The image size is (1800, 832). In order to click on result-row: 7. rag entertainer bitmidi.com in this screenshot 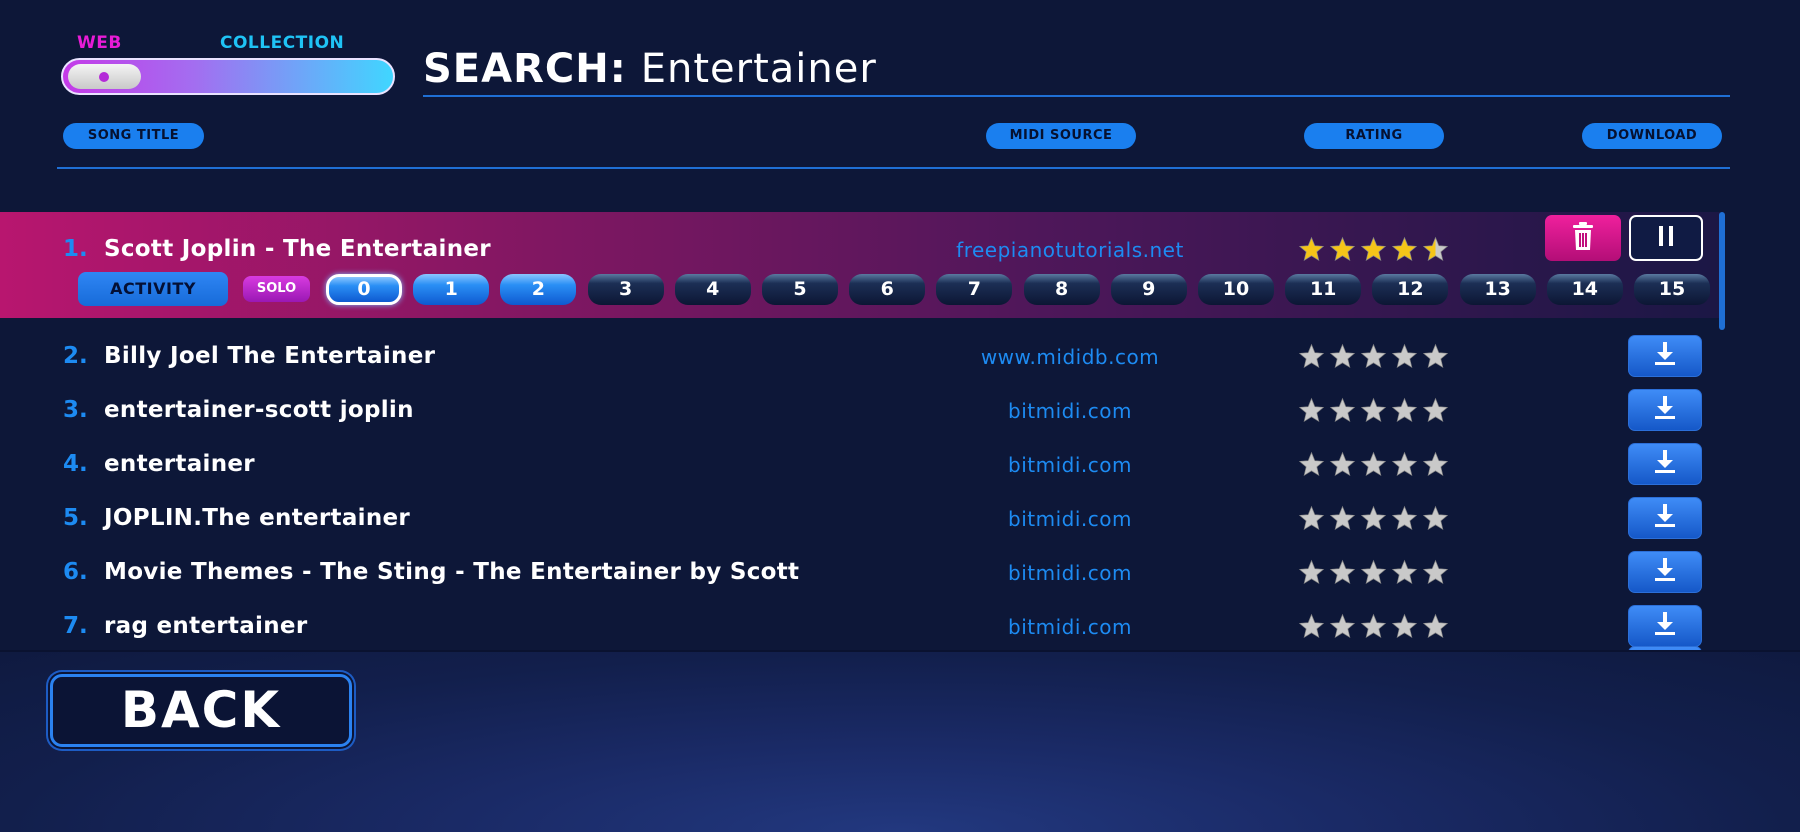, I will do `click(900, 625)`.